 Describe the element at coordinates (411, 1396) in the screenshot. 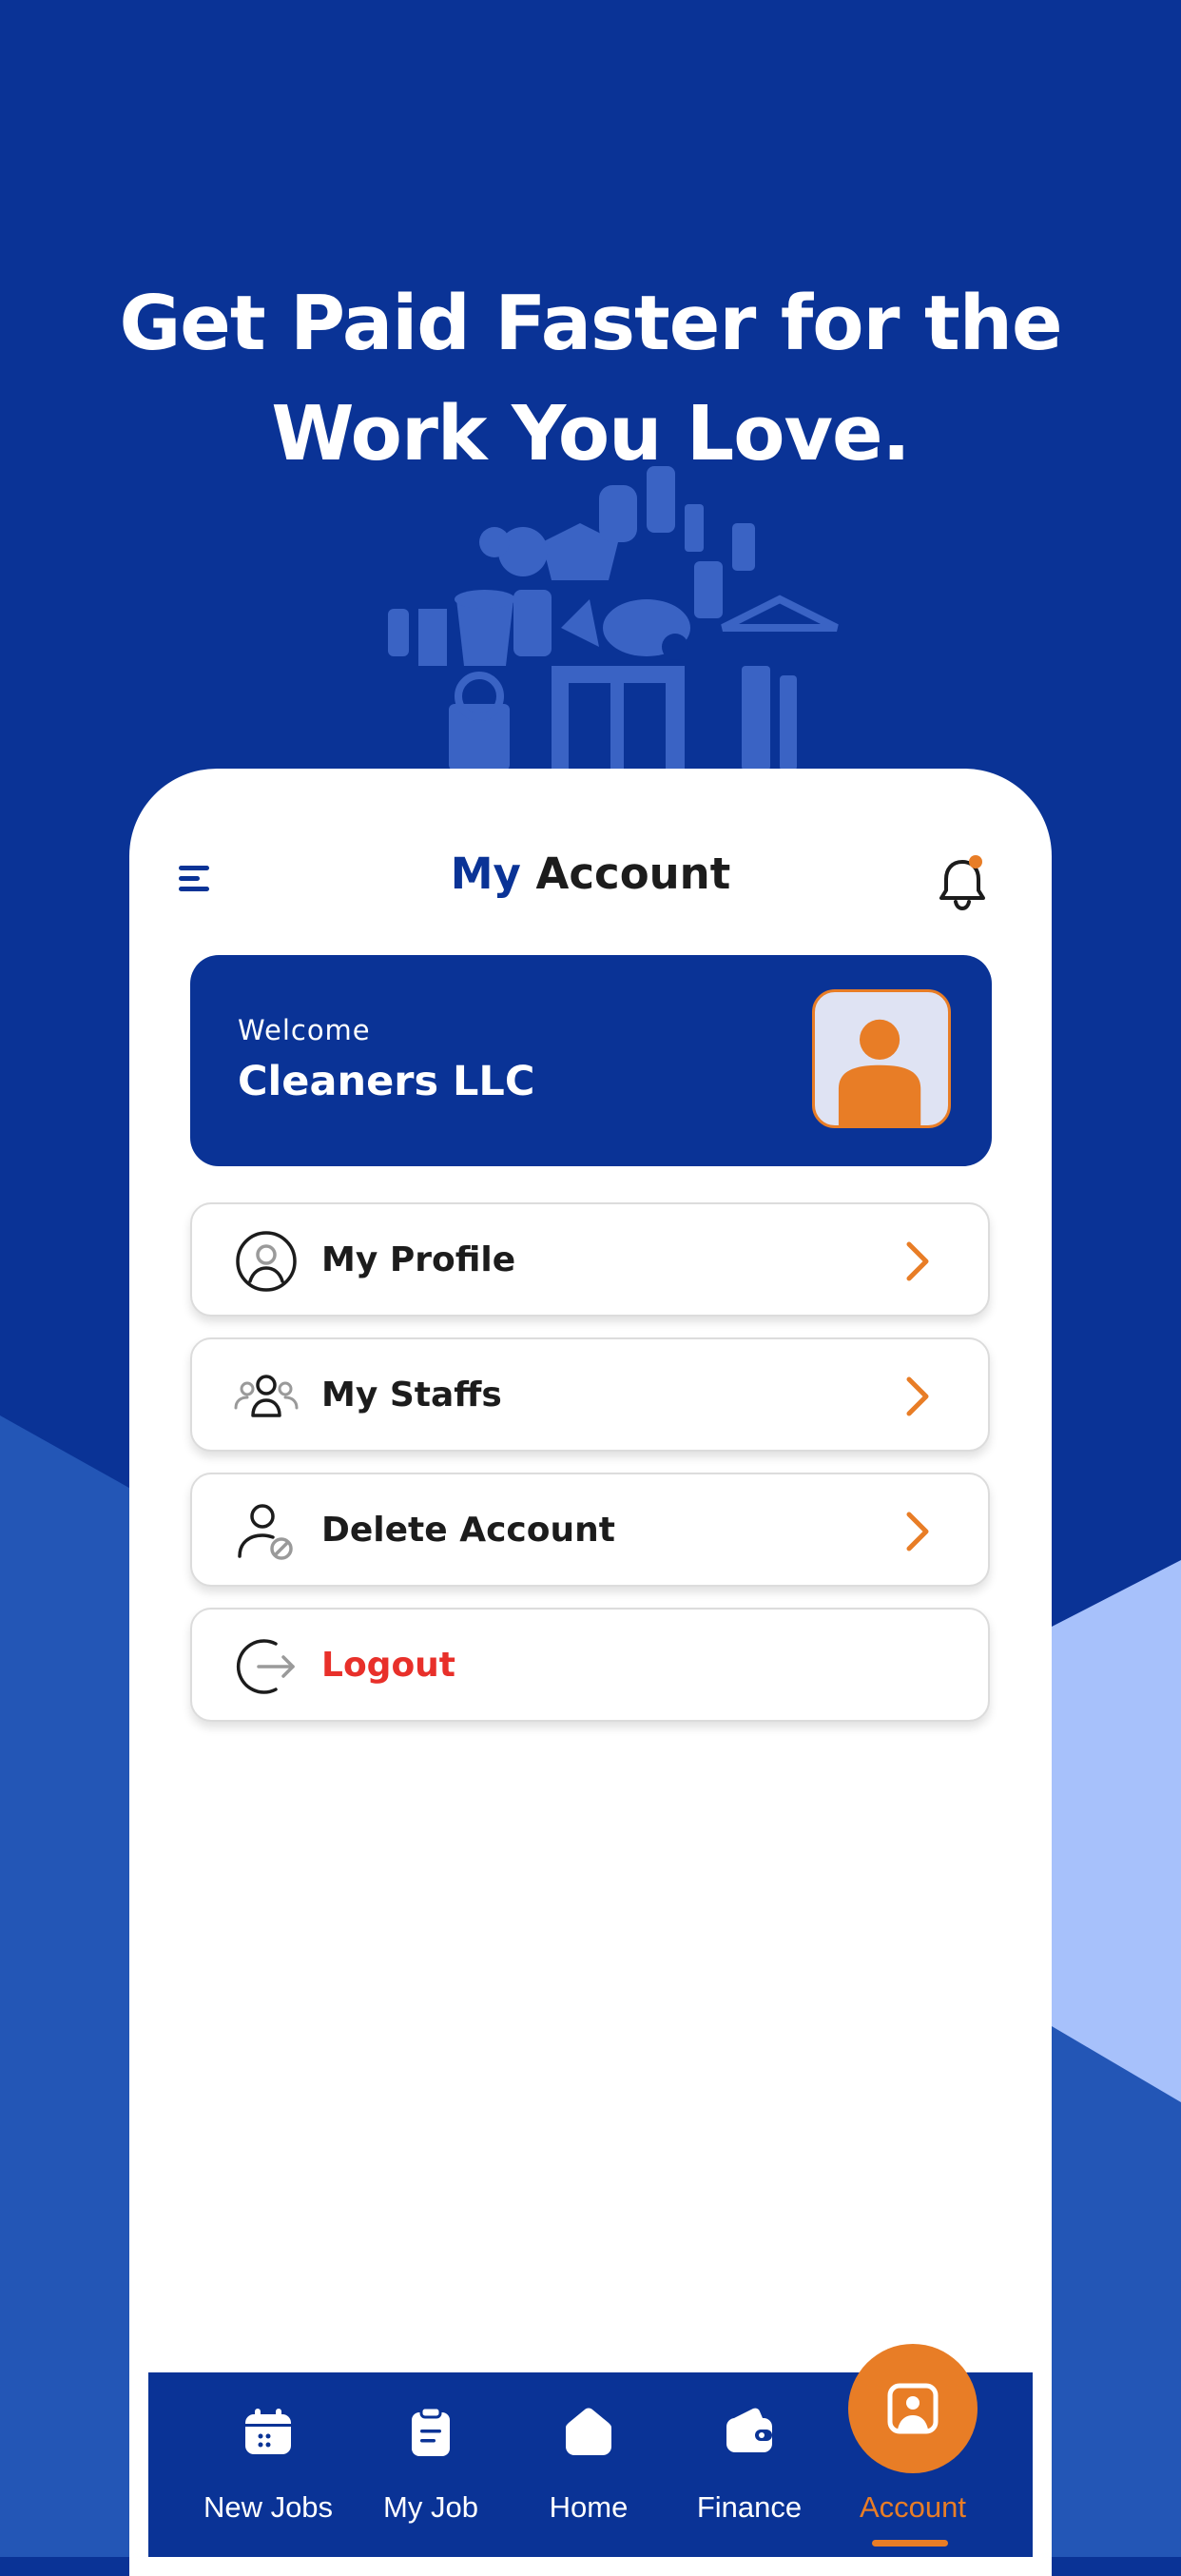

I see `menu-item-label: My Staffs` at that location.